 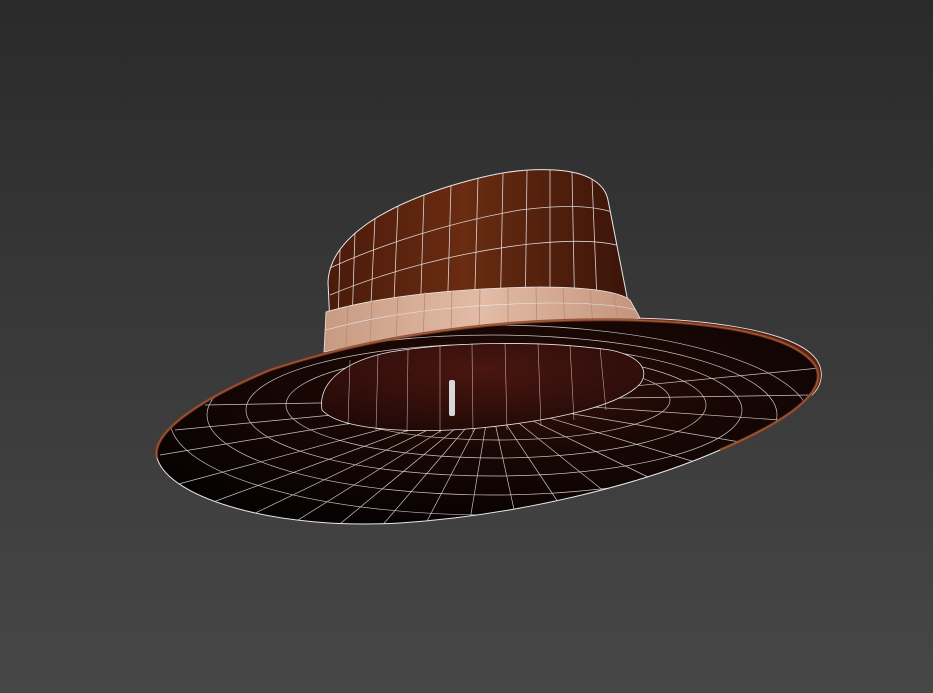 I want to click on specular-highlight, so click(x=452, y=398).